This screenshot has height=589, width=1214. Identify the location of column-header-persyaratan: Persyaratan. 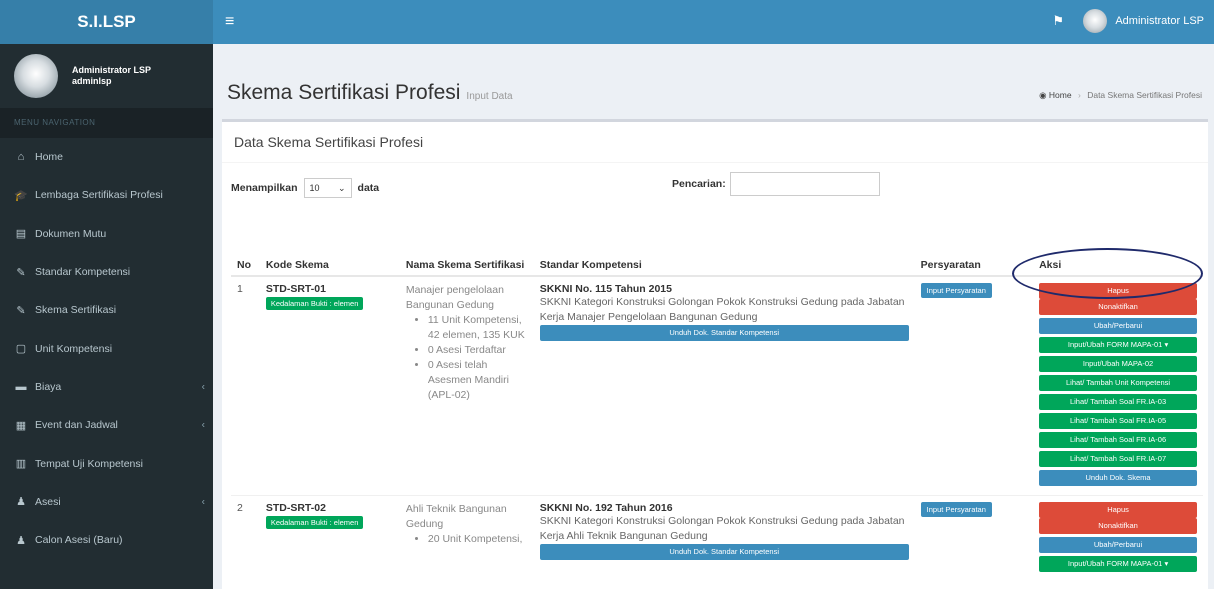
(974, 249).